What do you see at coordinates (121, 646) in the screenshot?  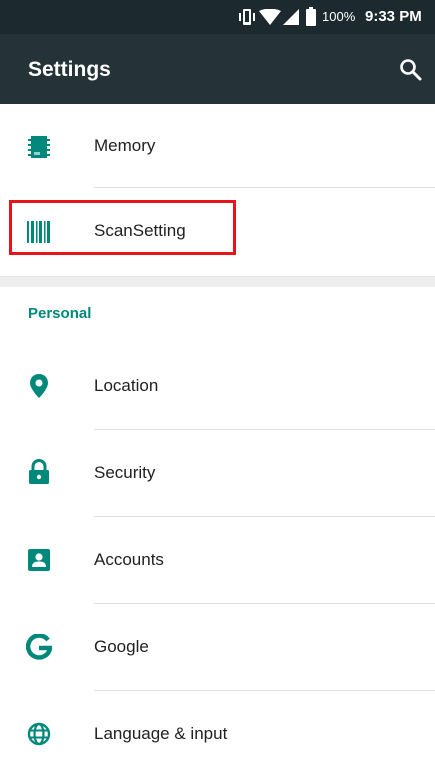 I see `settings-item-label: Google` at bounding box center [121, 646].